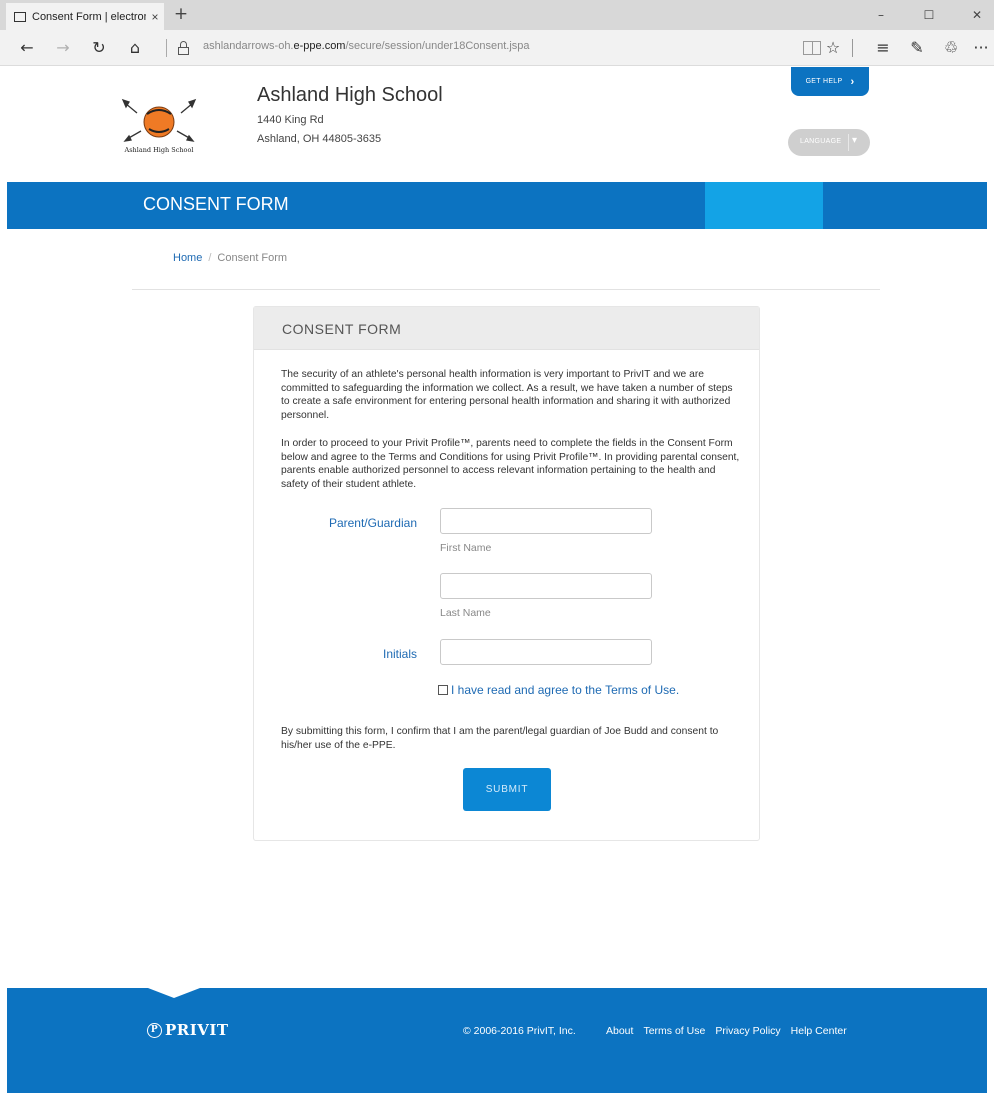 Image resolution: width=994 pixels, height=1093 pixels. What do you see at coordinates (747, 1031) in the screenshot?
I see `footer-link-privacy: Privacy Policy` at bounding box center [747, 1031].